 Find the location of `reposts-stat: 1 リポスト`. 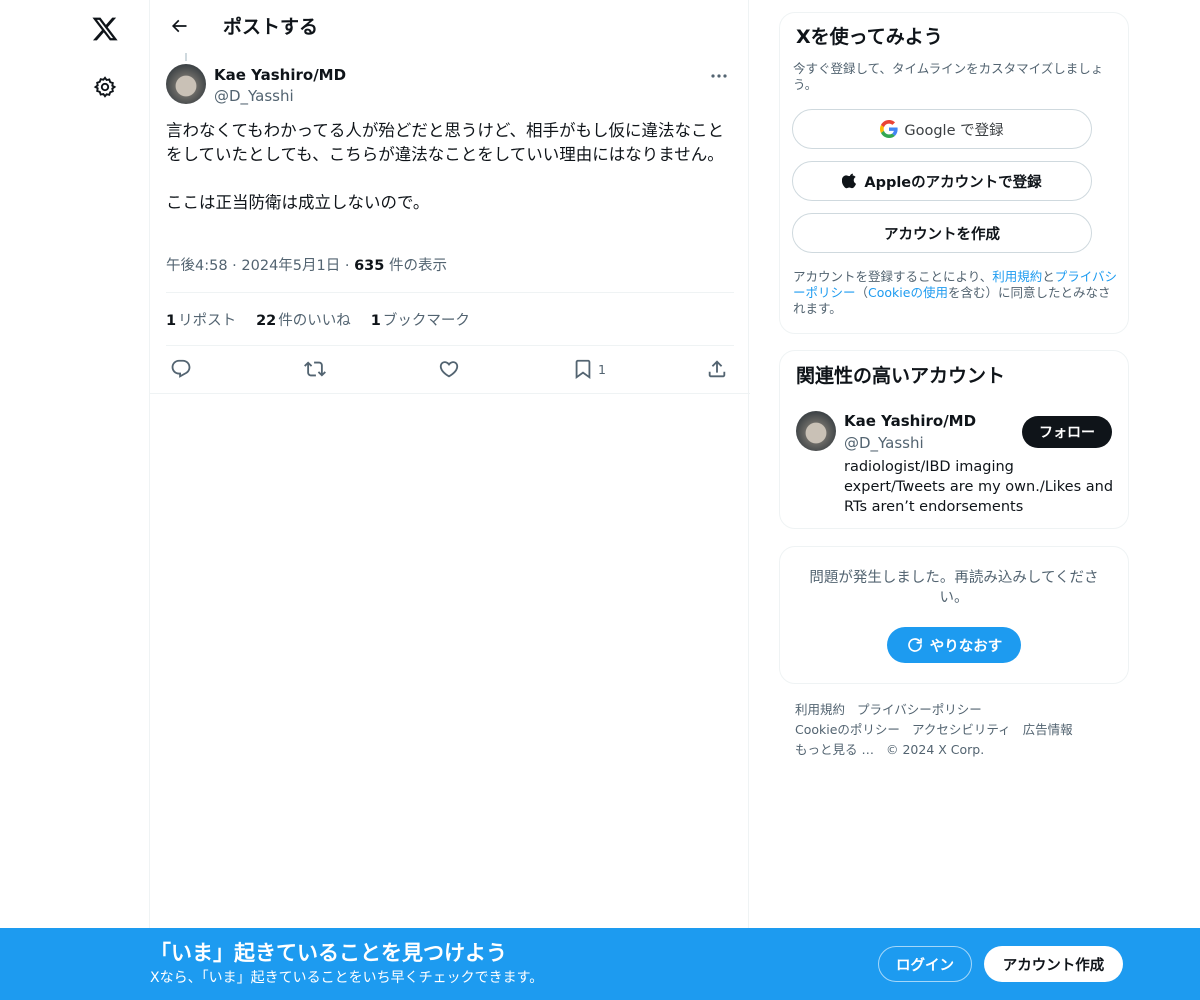

reposts-stat: 1 リポスト is located at coordinates (201, 319).